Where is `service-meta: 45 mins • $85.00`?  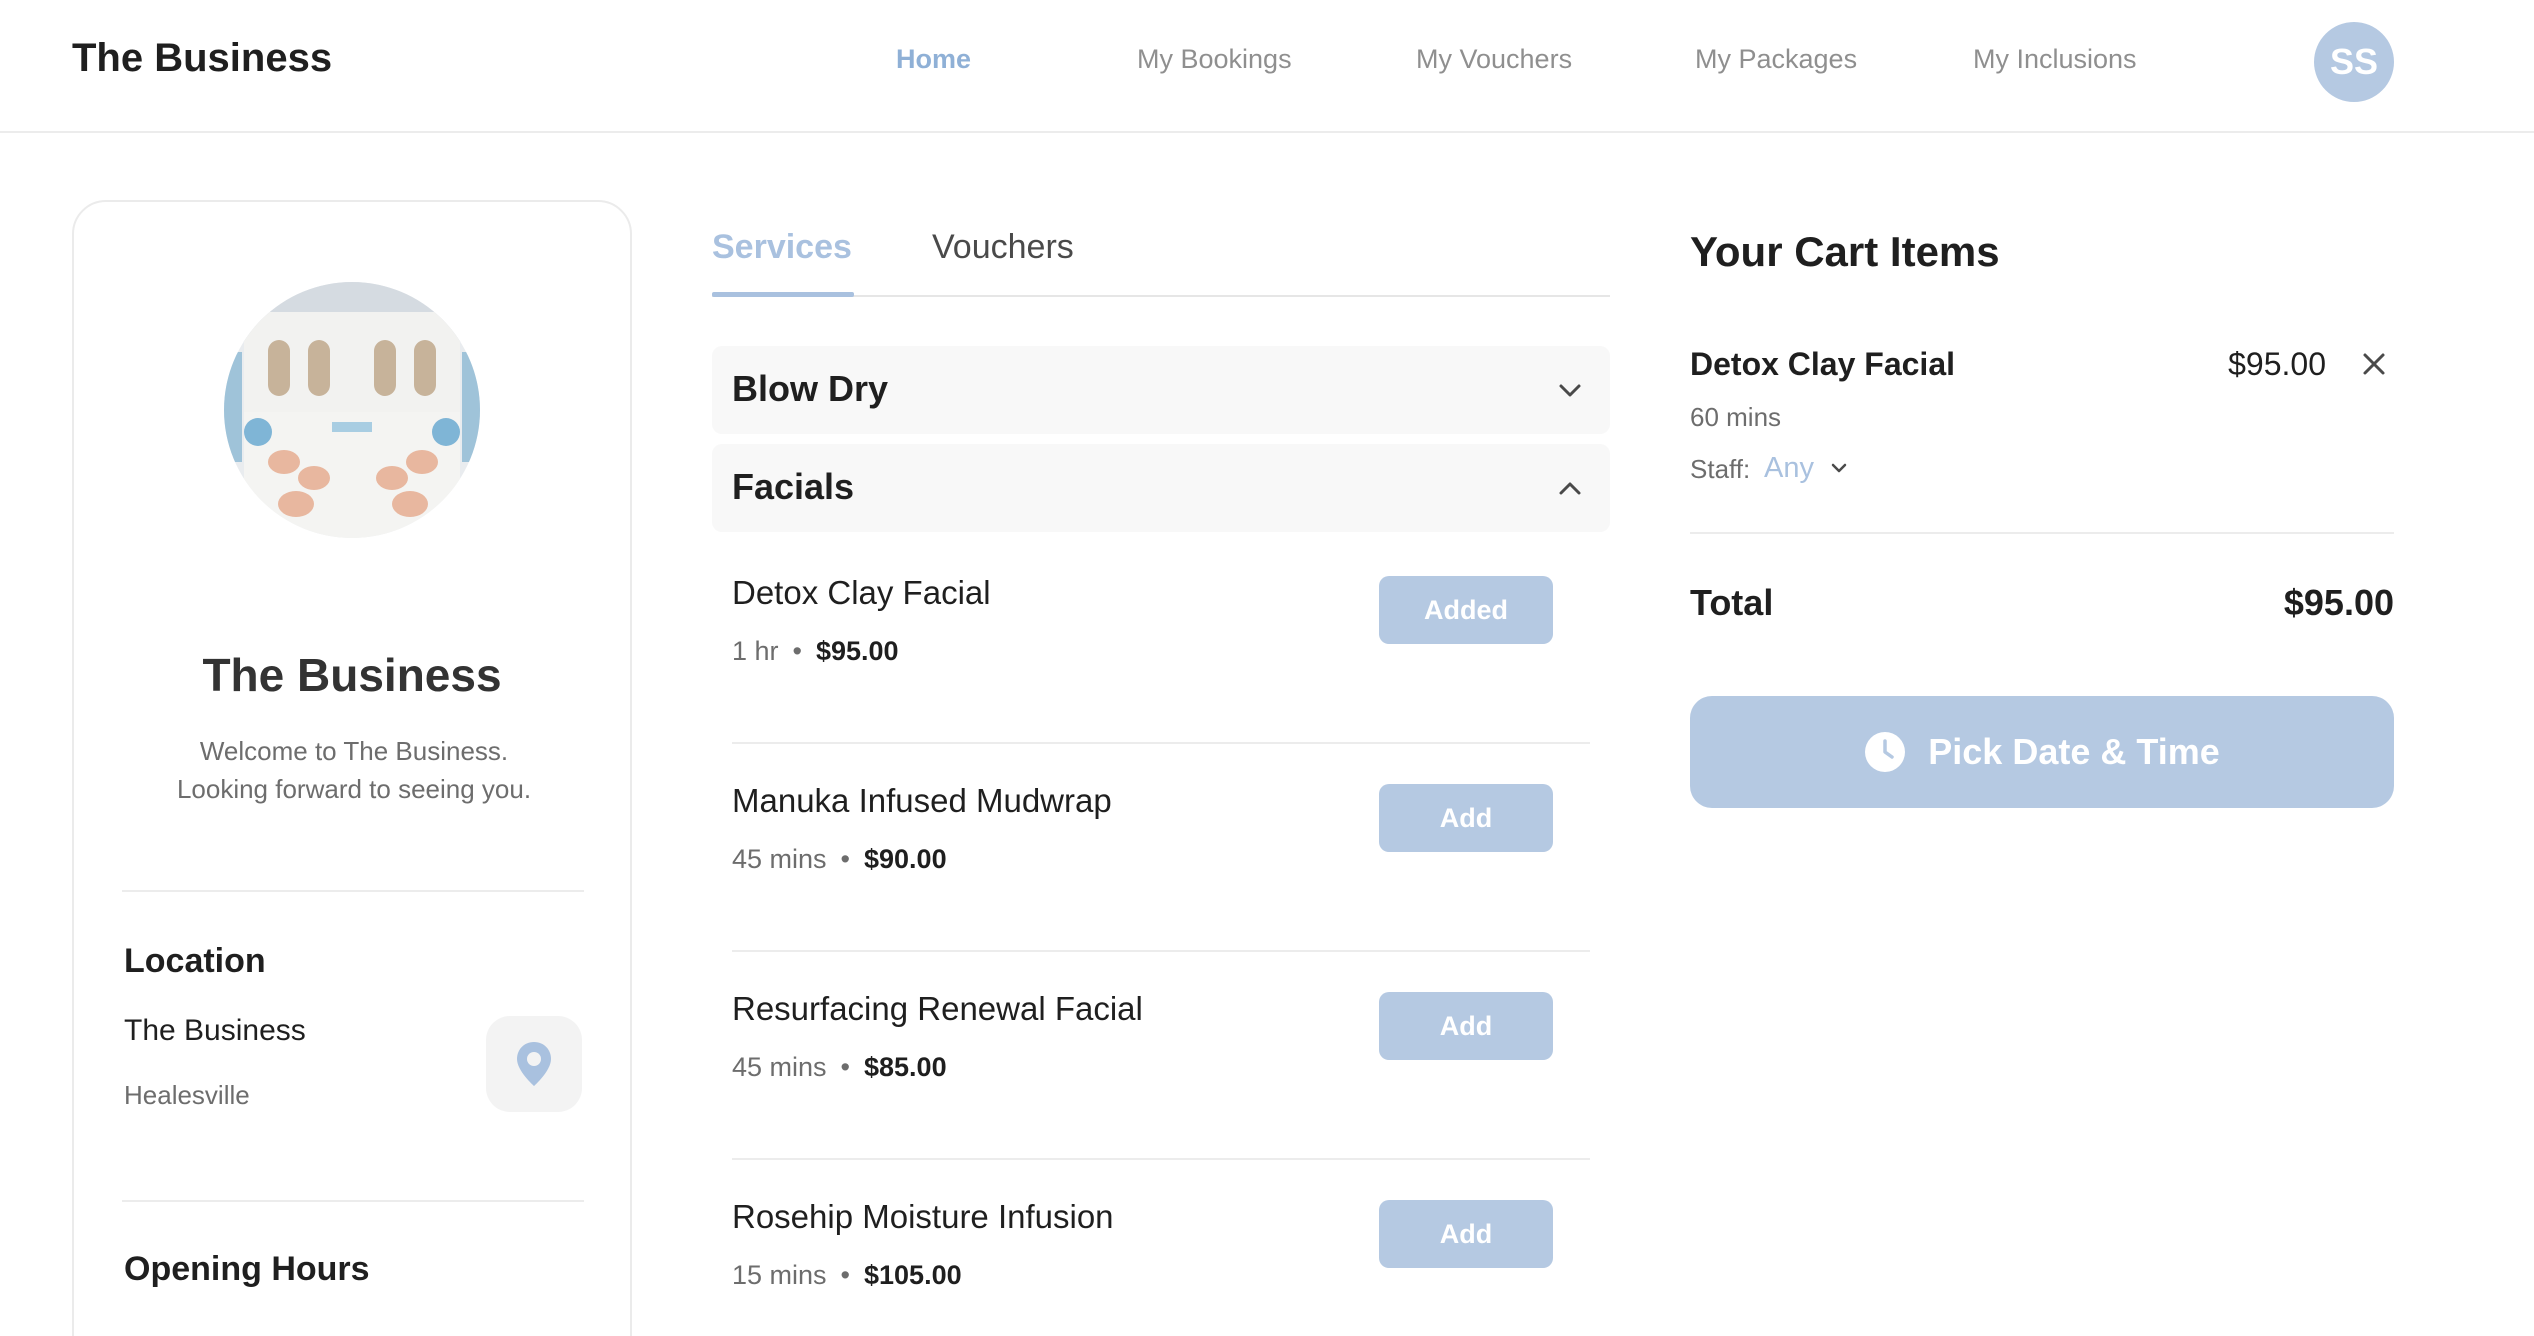 service-meta: 45 mins • $85.00 is located at coordinates (839, 1067).